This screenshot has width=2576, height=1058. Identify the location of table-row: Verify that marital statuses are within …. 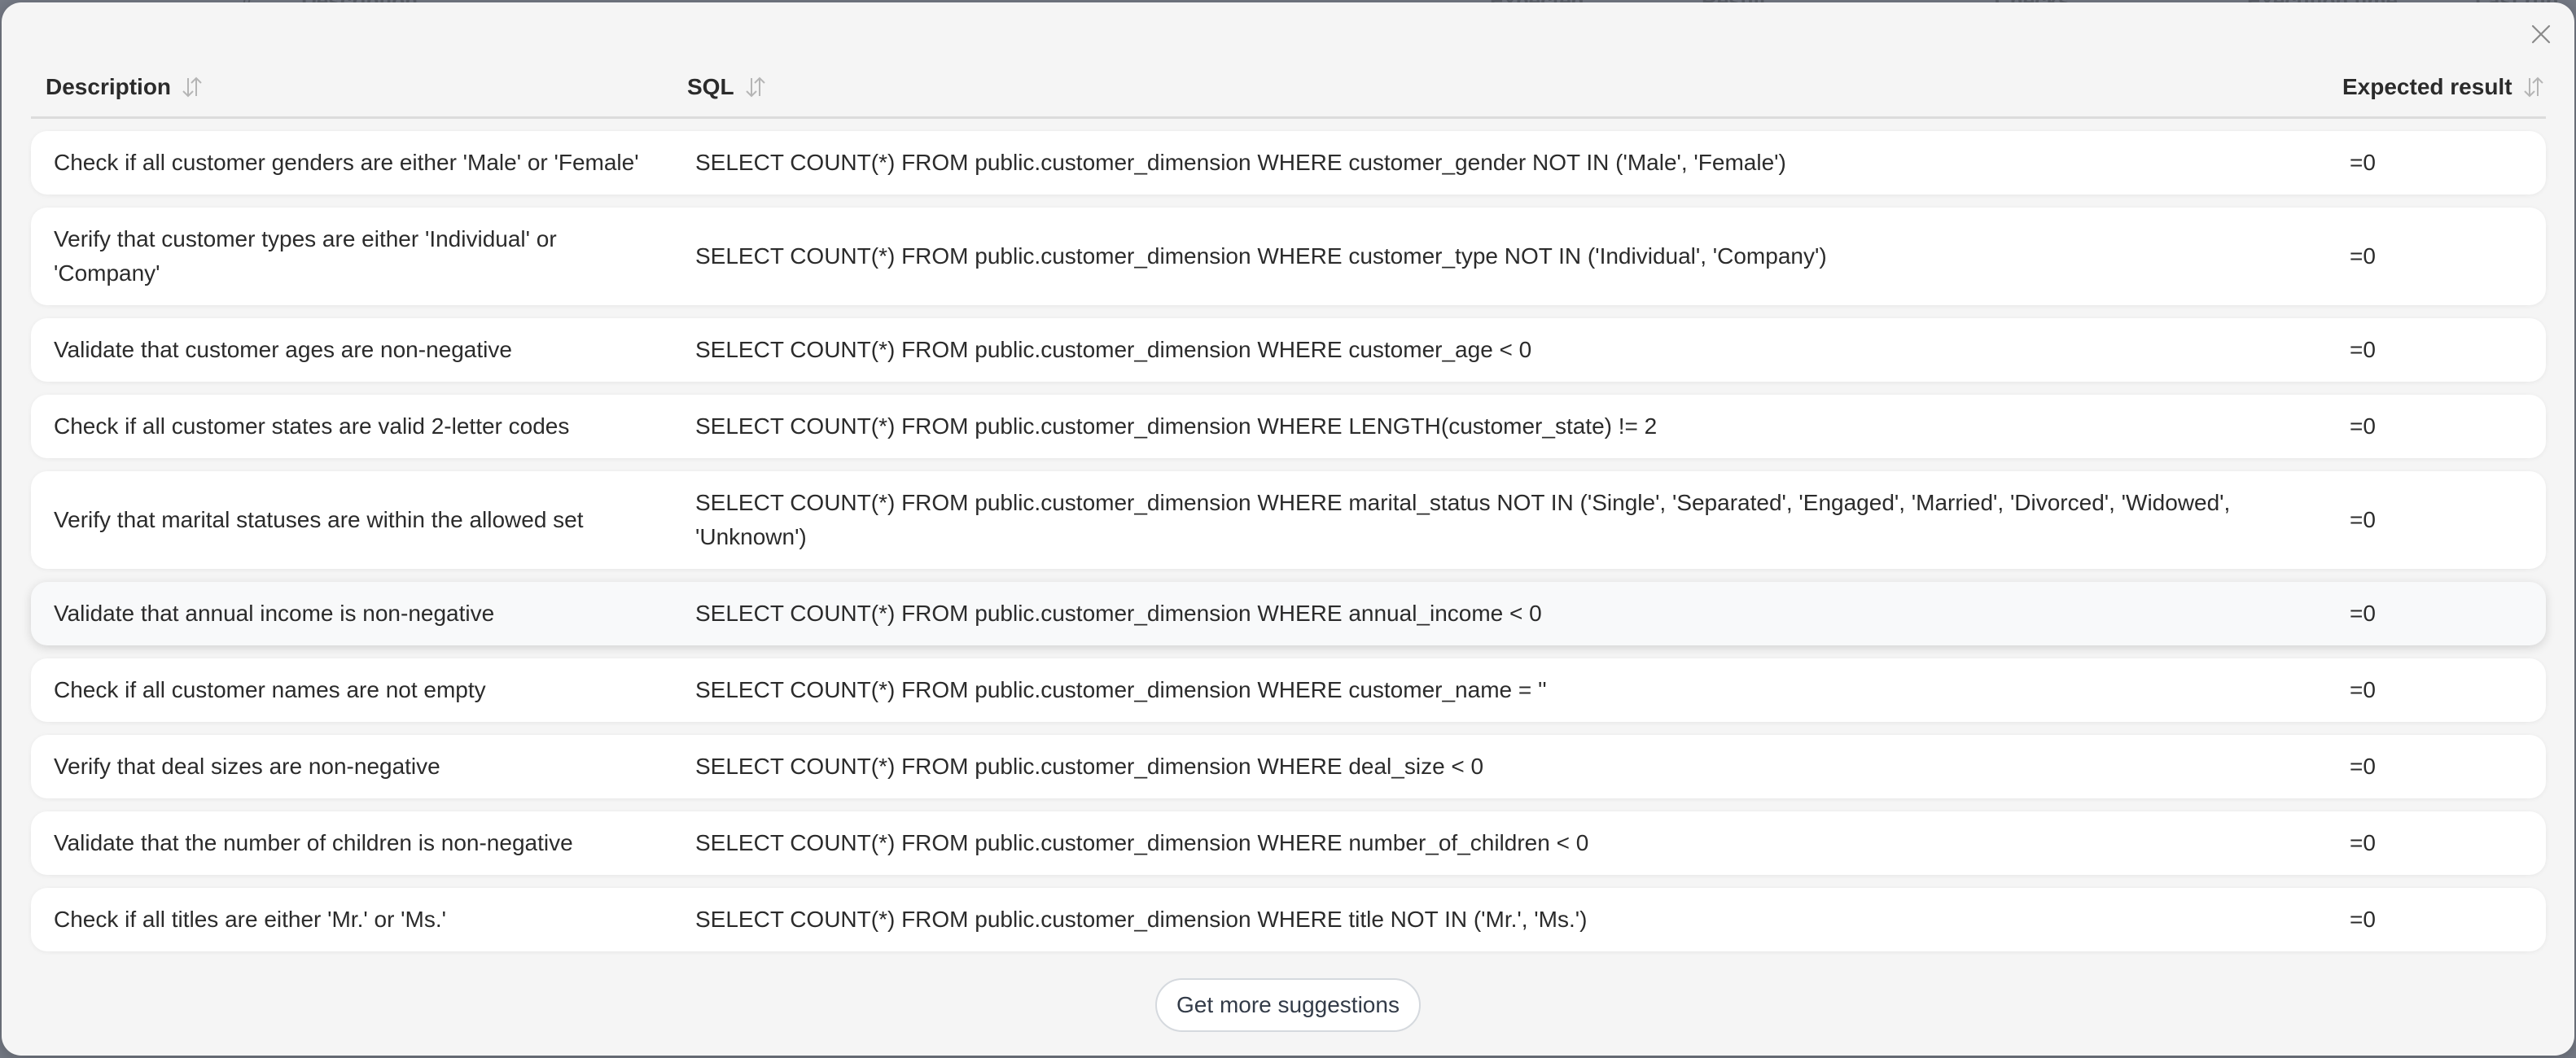
(1288, 520).